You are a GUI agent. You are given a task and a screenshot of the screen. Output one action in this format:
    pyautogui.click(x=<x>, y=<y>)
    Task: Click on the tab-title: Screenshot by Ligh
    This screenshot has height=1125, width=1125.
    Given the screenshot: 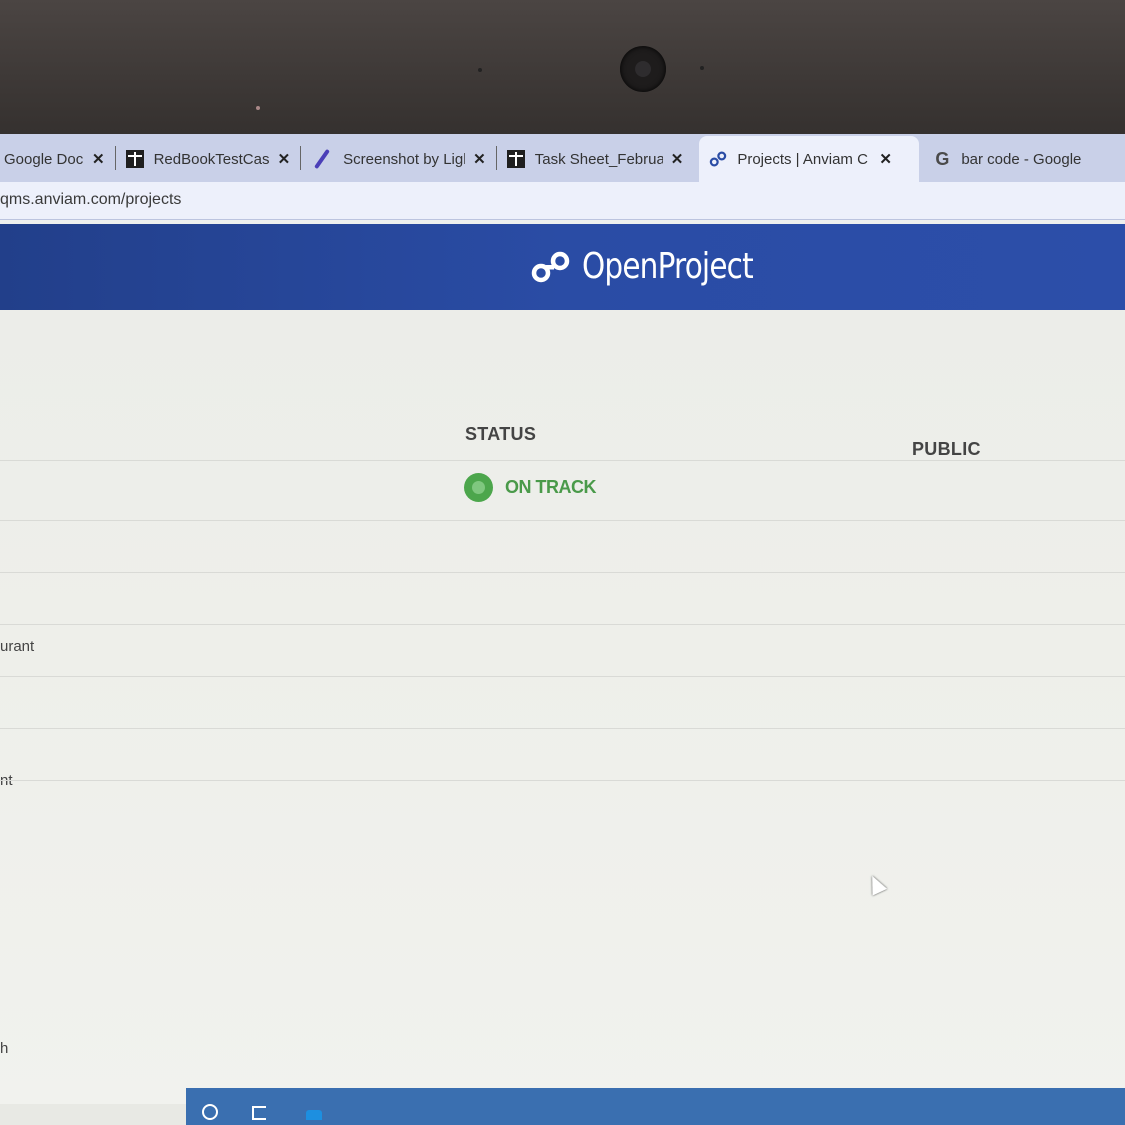 What is the action you would take?
    pyautogui.click(x=404, y=159)
    